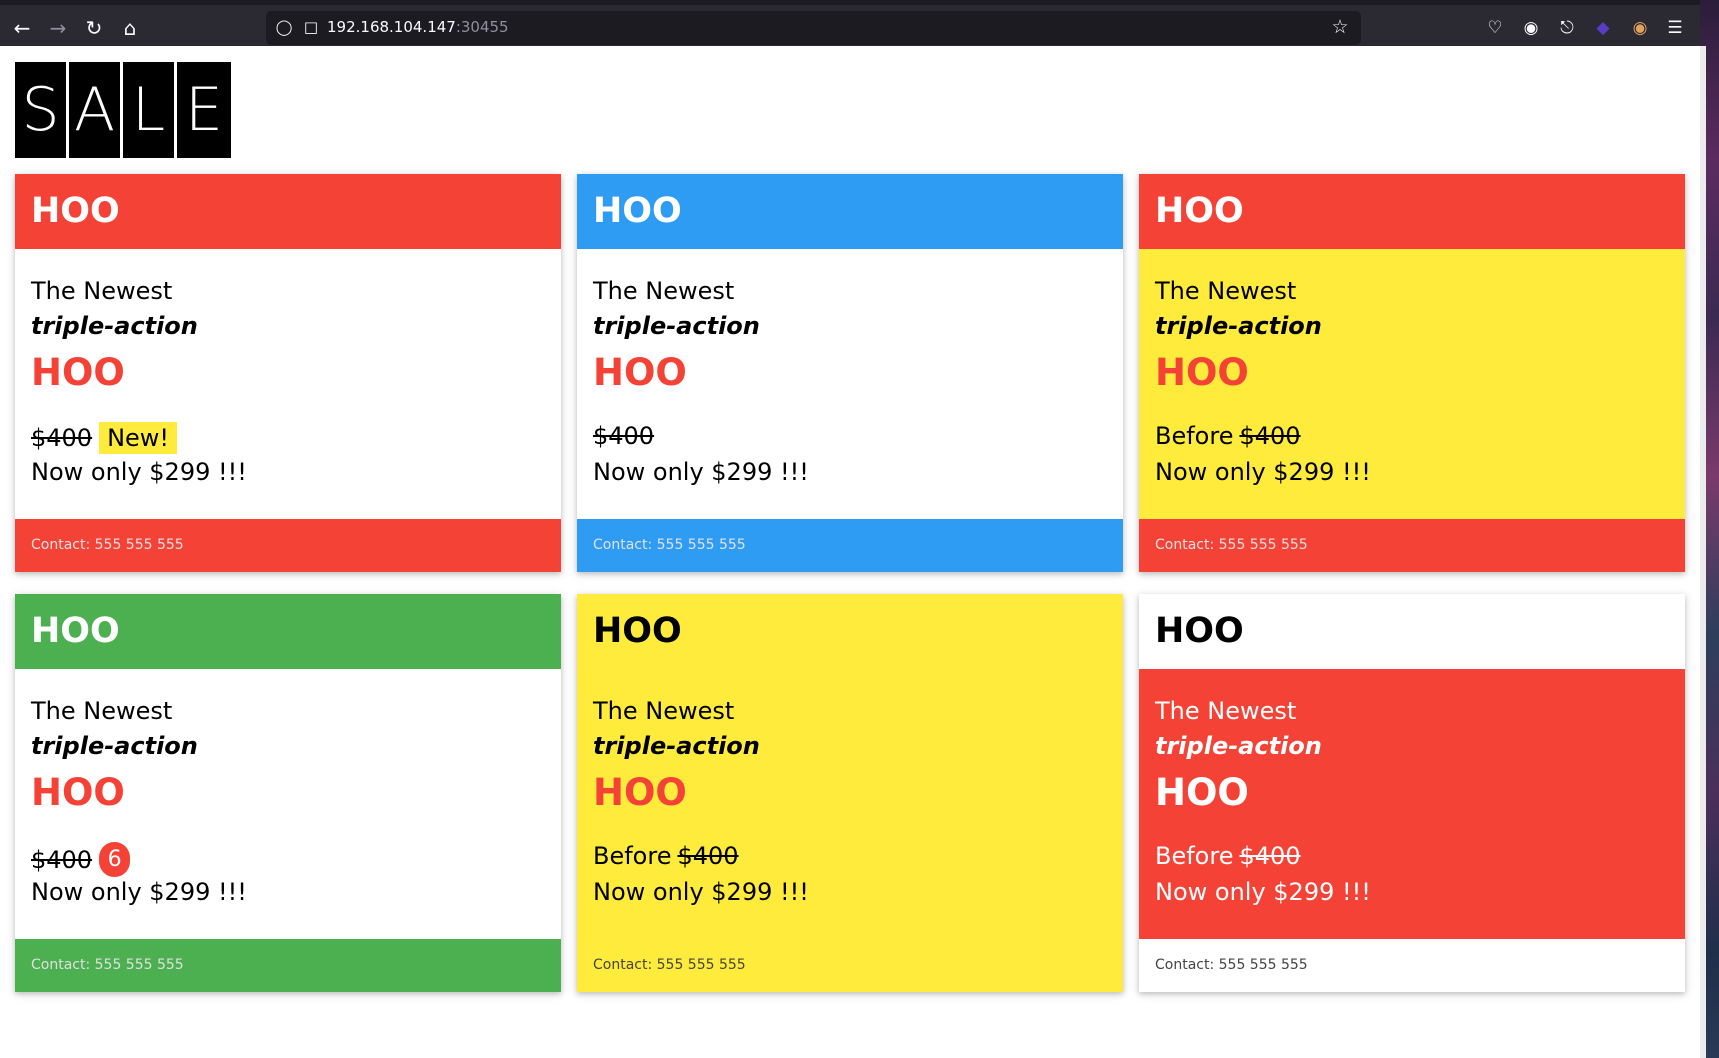 The width and height of the screenshot is (1719, 1058). Describe the element at coordinates (1531, 28) in the screenshot. I see `account-icon: ◉` at that location.